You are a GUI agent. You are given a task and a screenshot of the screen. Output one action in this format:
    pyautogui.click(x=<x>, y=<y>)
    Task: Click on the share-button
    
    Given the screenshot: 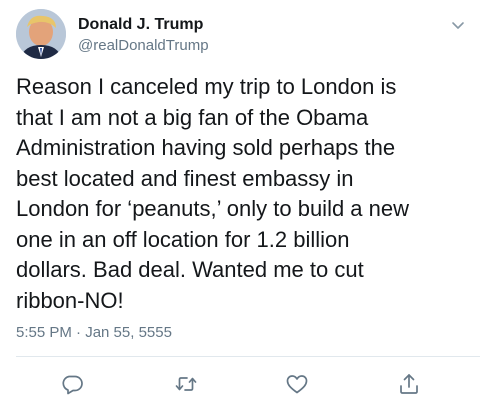 What is the action you would take?
    pyautogui.click(x=409, y=384)
    